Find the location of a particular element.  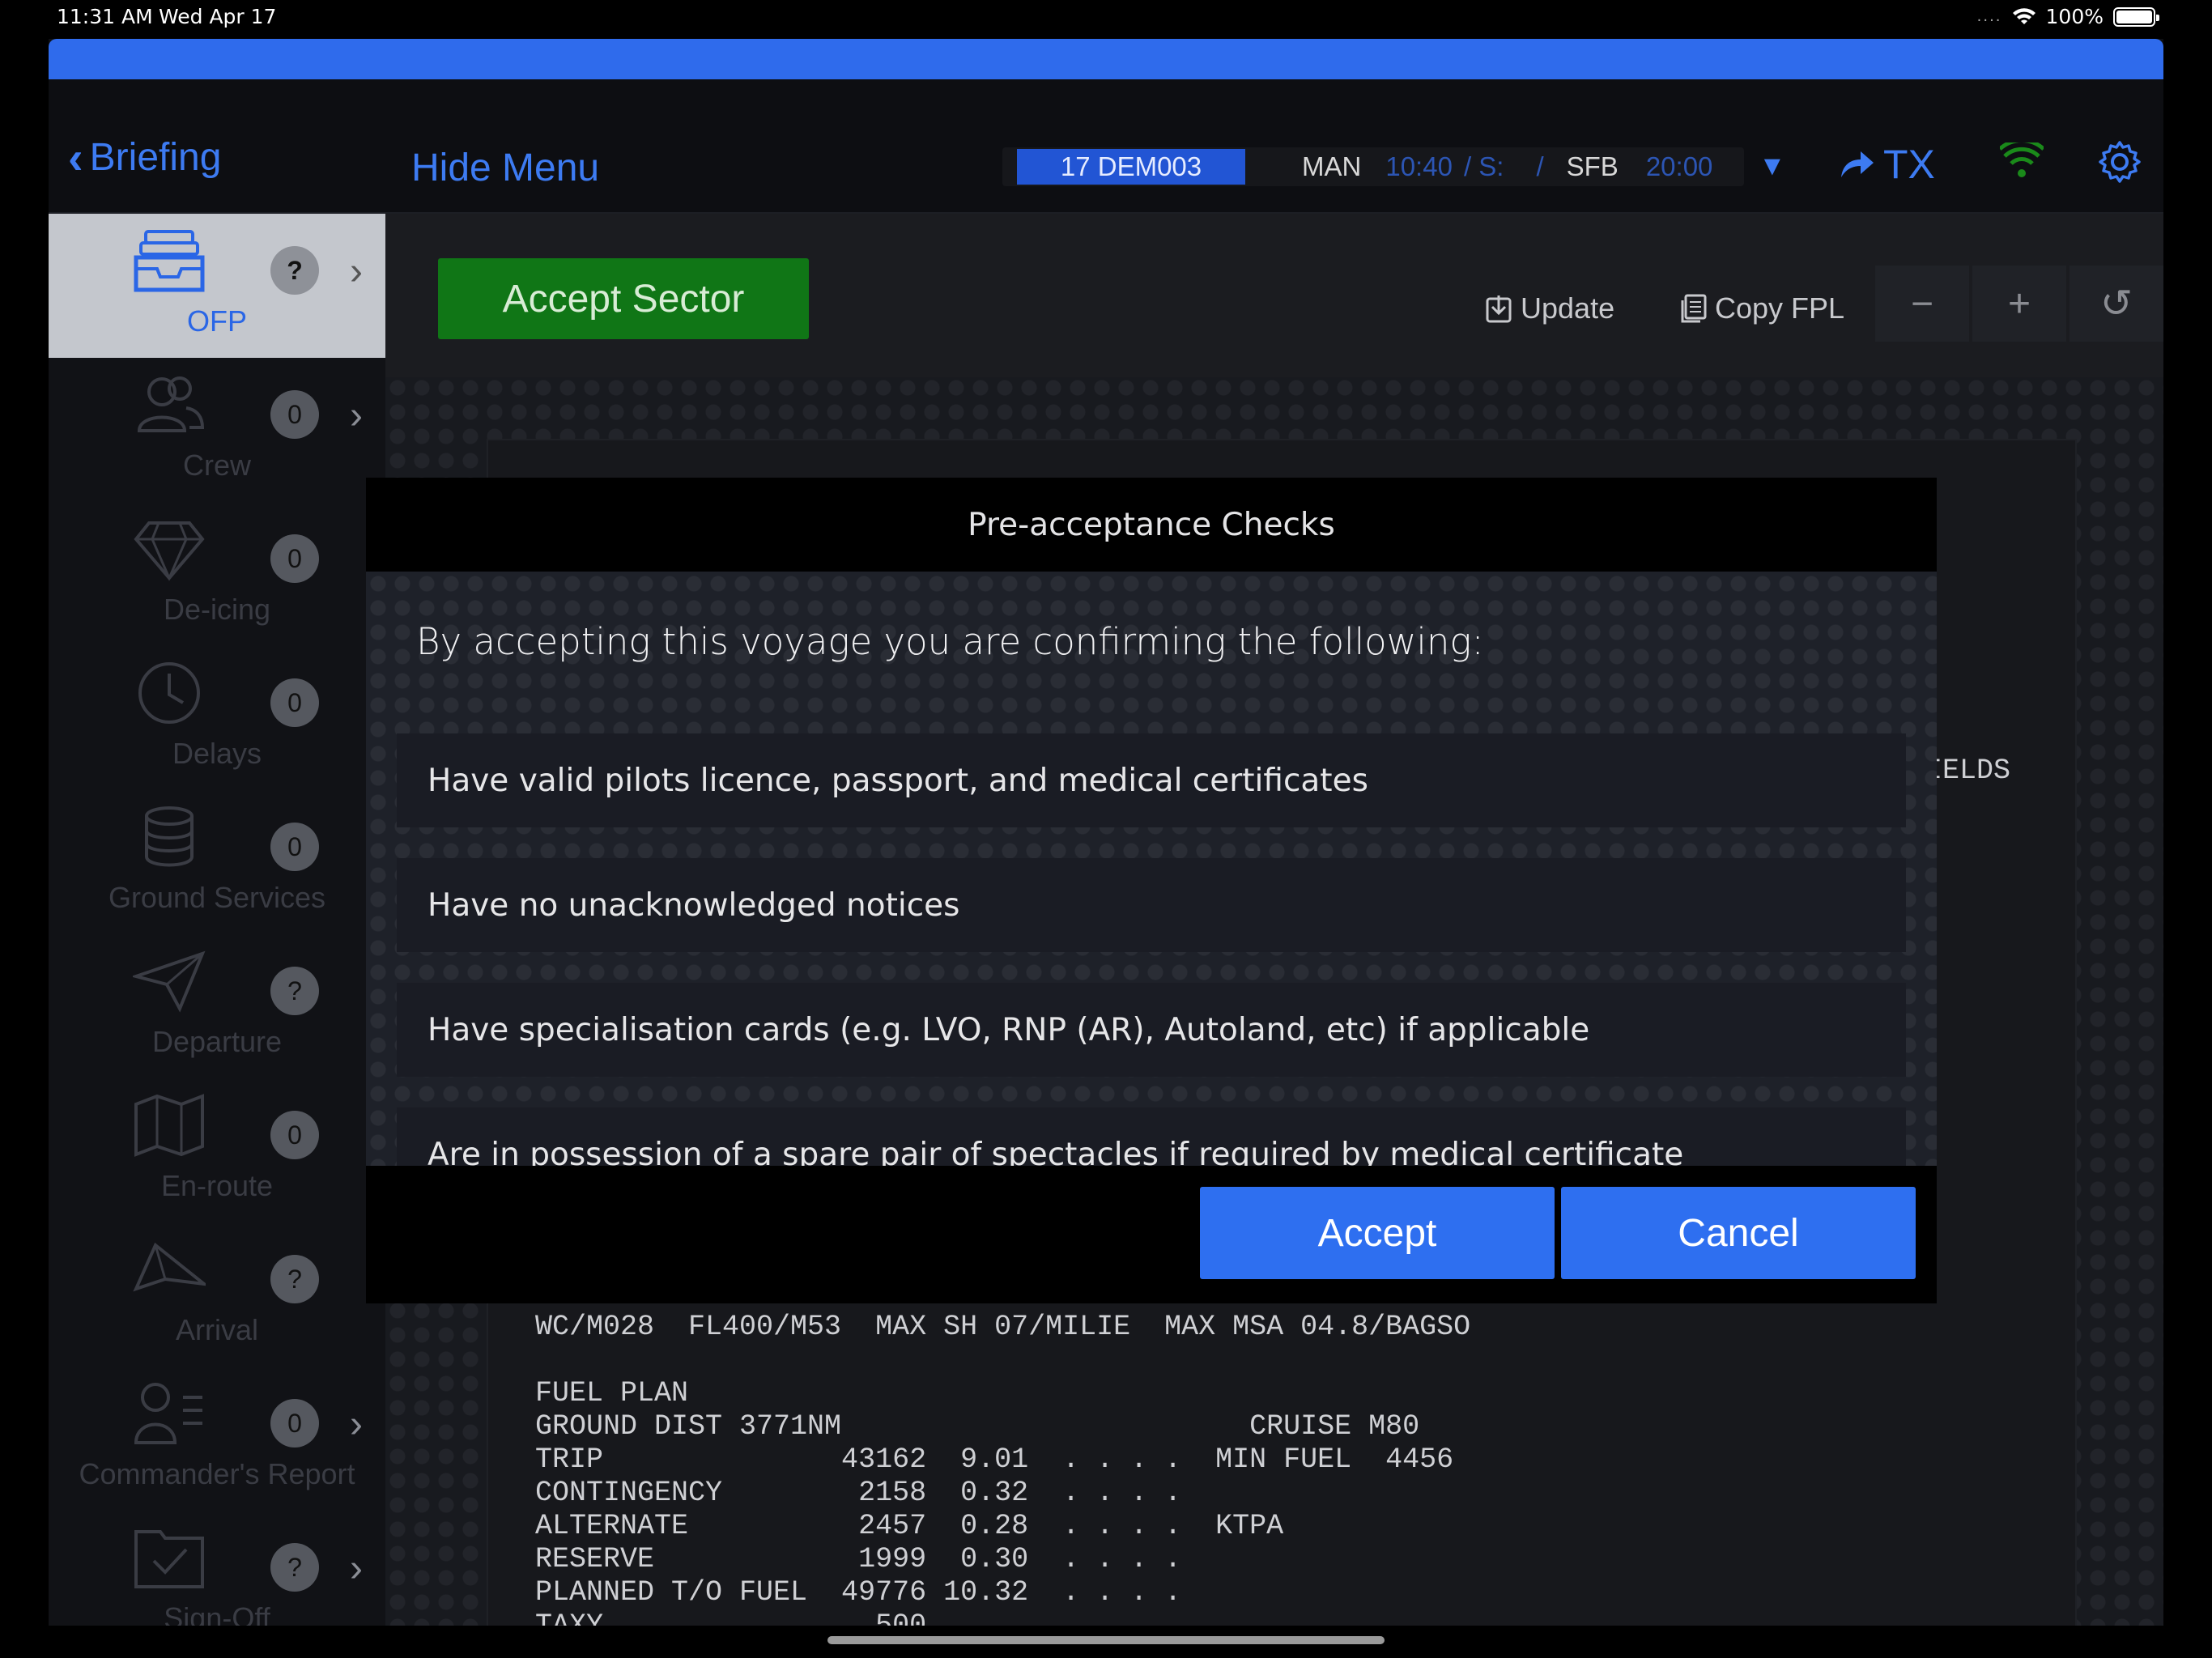

reset-zoom-button: ↺ is located at coordinates (2116, 304).